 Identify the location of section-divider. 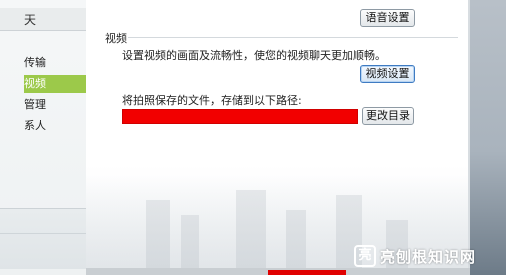
(293, 37).